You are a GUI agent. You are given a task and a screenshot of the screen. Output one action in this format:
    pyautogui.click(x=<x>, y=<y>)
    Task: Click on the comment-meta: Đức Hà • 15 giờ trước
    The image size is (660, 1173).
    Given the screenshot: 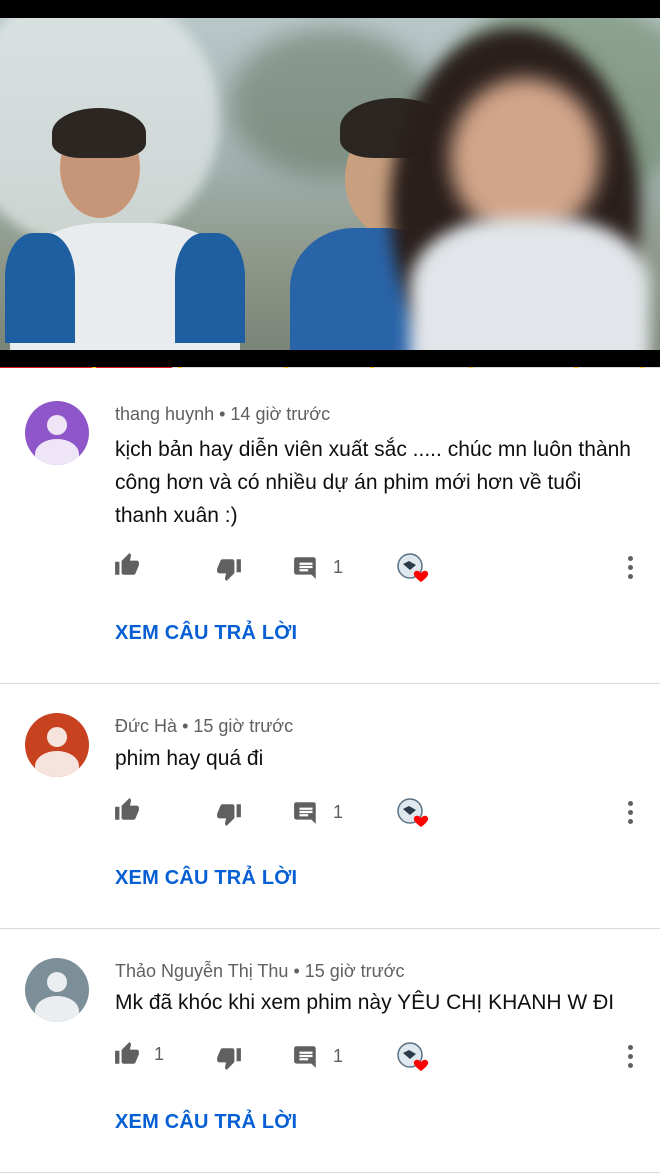 What is the action you would take?
    pyautogui.click(x=204, y=726)
    